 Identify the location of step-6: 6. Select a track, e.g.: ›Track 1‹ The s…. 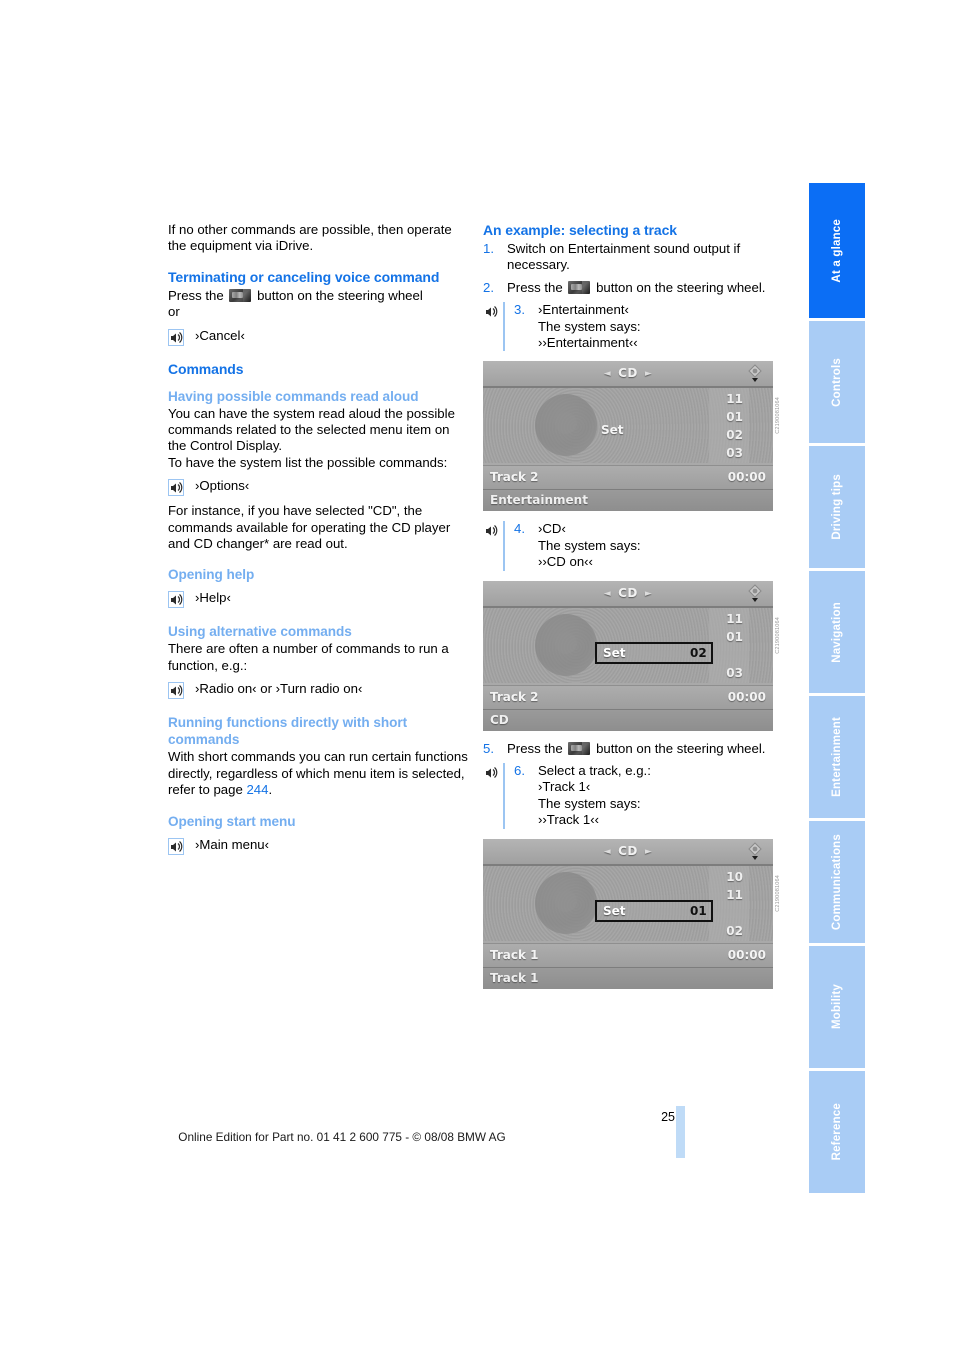
(633, 796).